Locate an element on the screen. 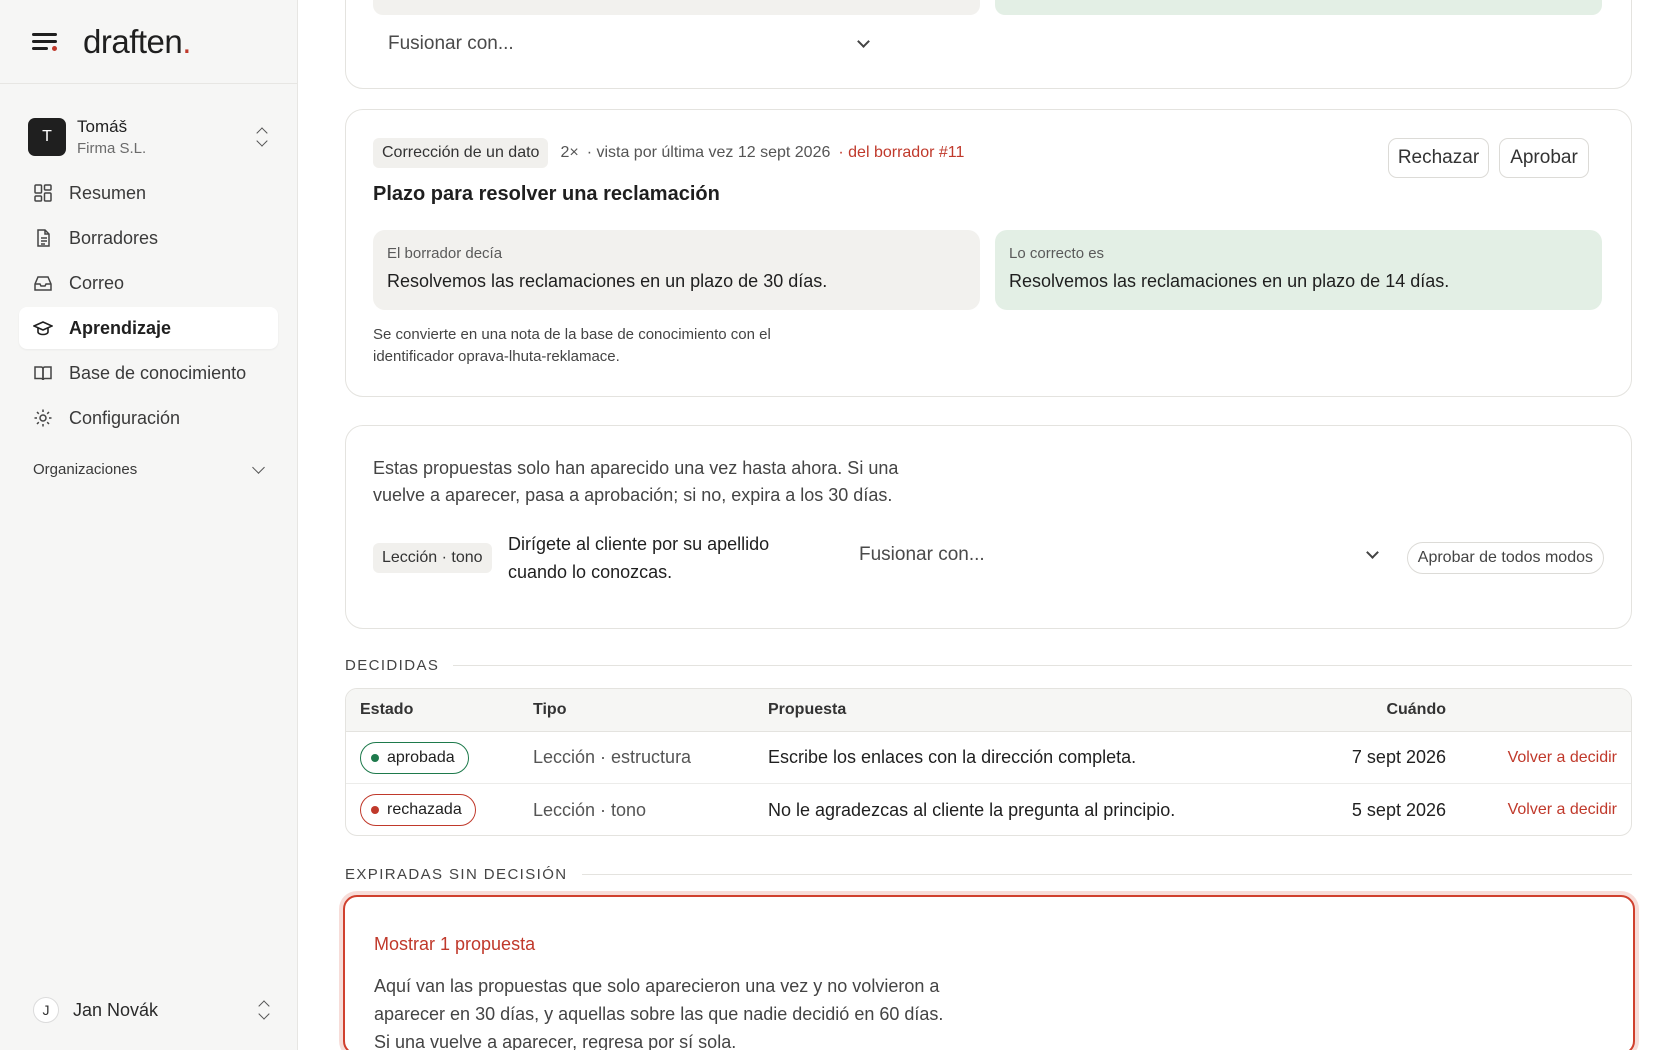 The width and height of the screenshot is (1680, 1050). brand-header: draften. is located at coordinates (148, 42).